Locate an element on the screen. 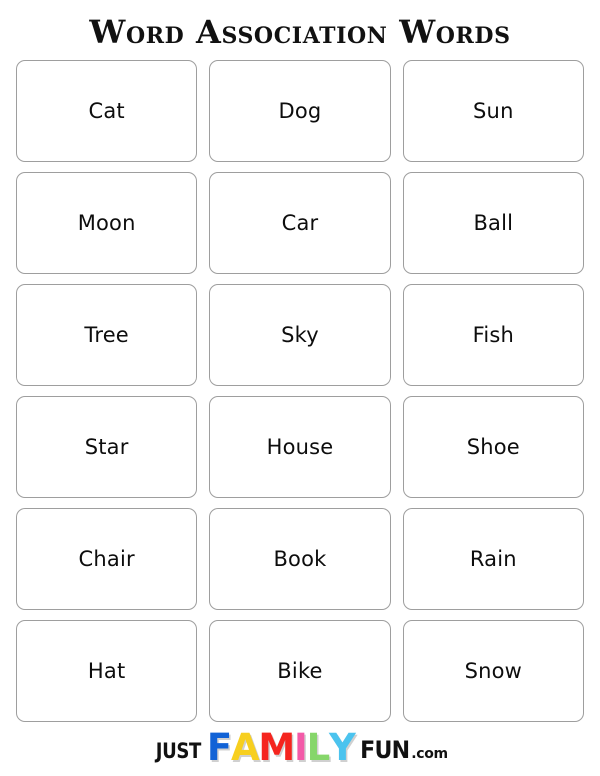  footer: JUST FAMILY FUN .com is located at coordinates (300, 749).